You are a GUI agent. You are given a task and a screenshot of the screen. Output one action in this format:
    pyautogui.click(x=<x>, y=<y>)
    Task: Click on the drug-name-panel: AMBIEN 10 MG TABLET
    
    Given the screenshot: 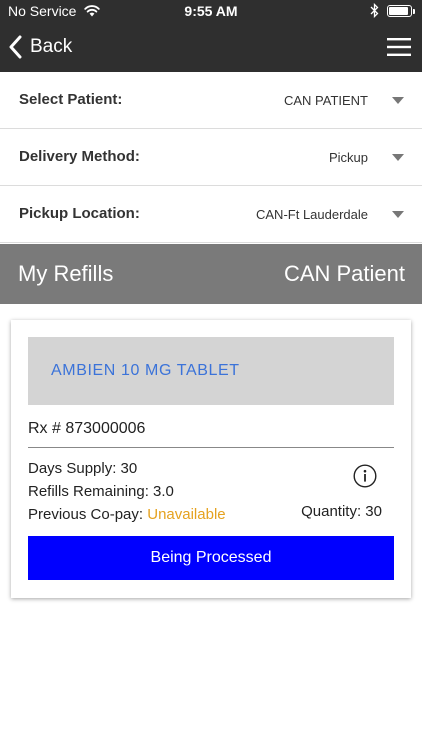 What is the action you would take?
    pyautogui.click(x=211, y=371)
    